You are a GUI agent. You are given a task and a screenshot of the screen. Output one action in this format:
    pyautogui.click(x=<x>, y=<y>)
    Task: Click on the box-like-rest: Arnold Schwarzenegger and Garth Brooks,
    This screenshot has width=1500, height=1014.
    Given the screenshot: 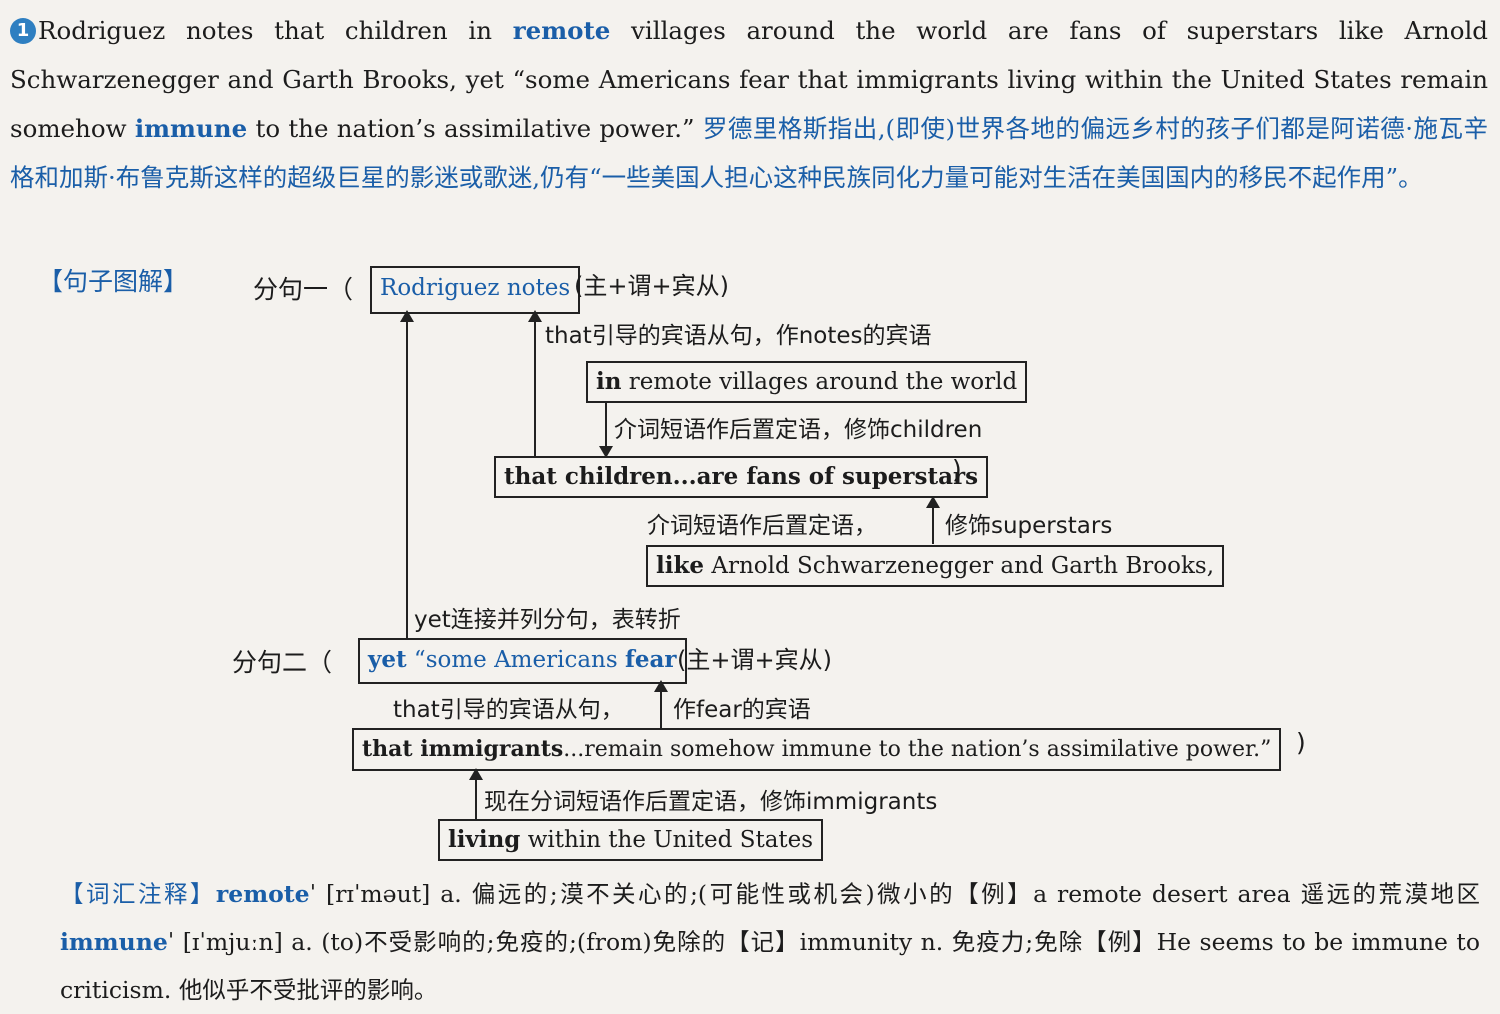 What is the action you would take?
    pyautogui.click(x=959, y=566)
    